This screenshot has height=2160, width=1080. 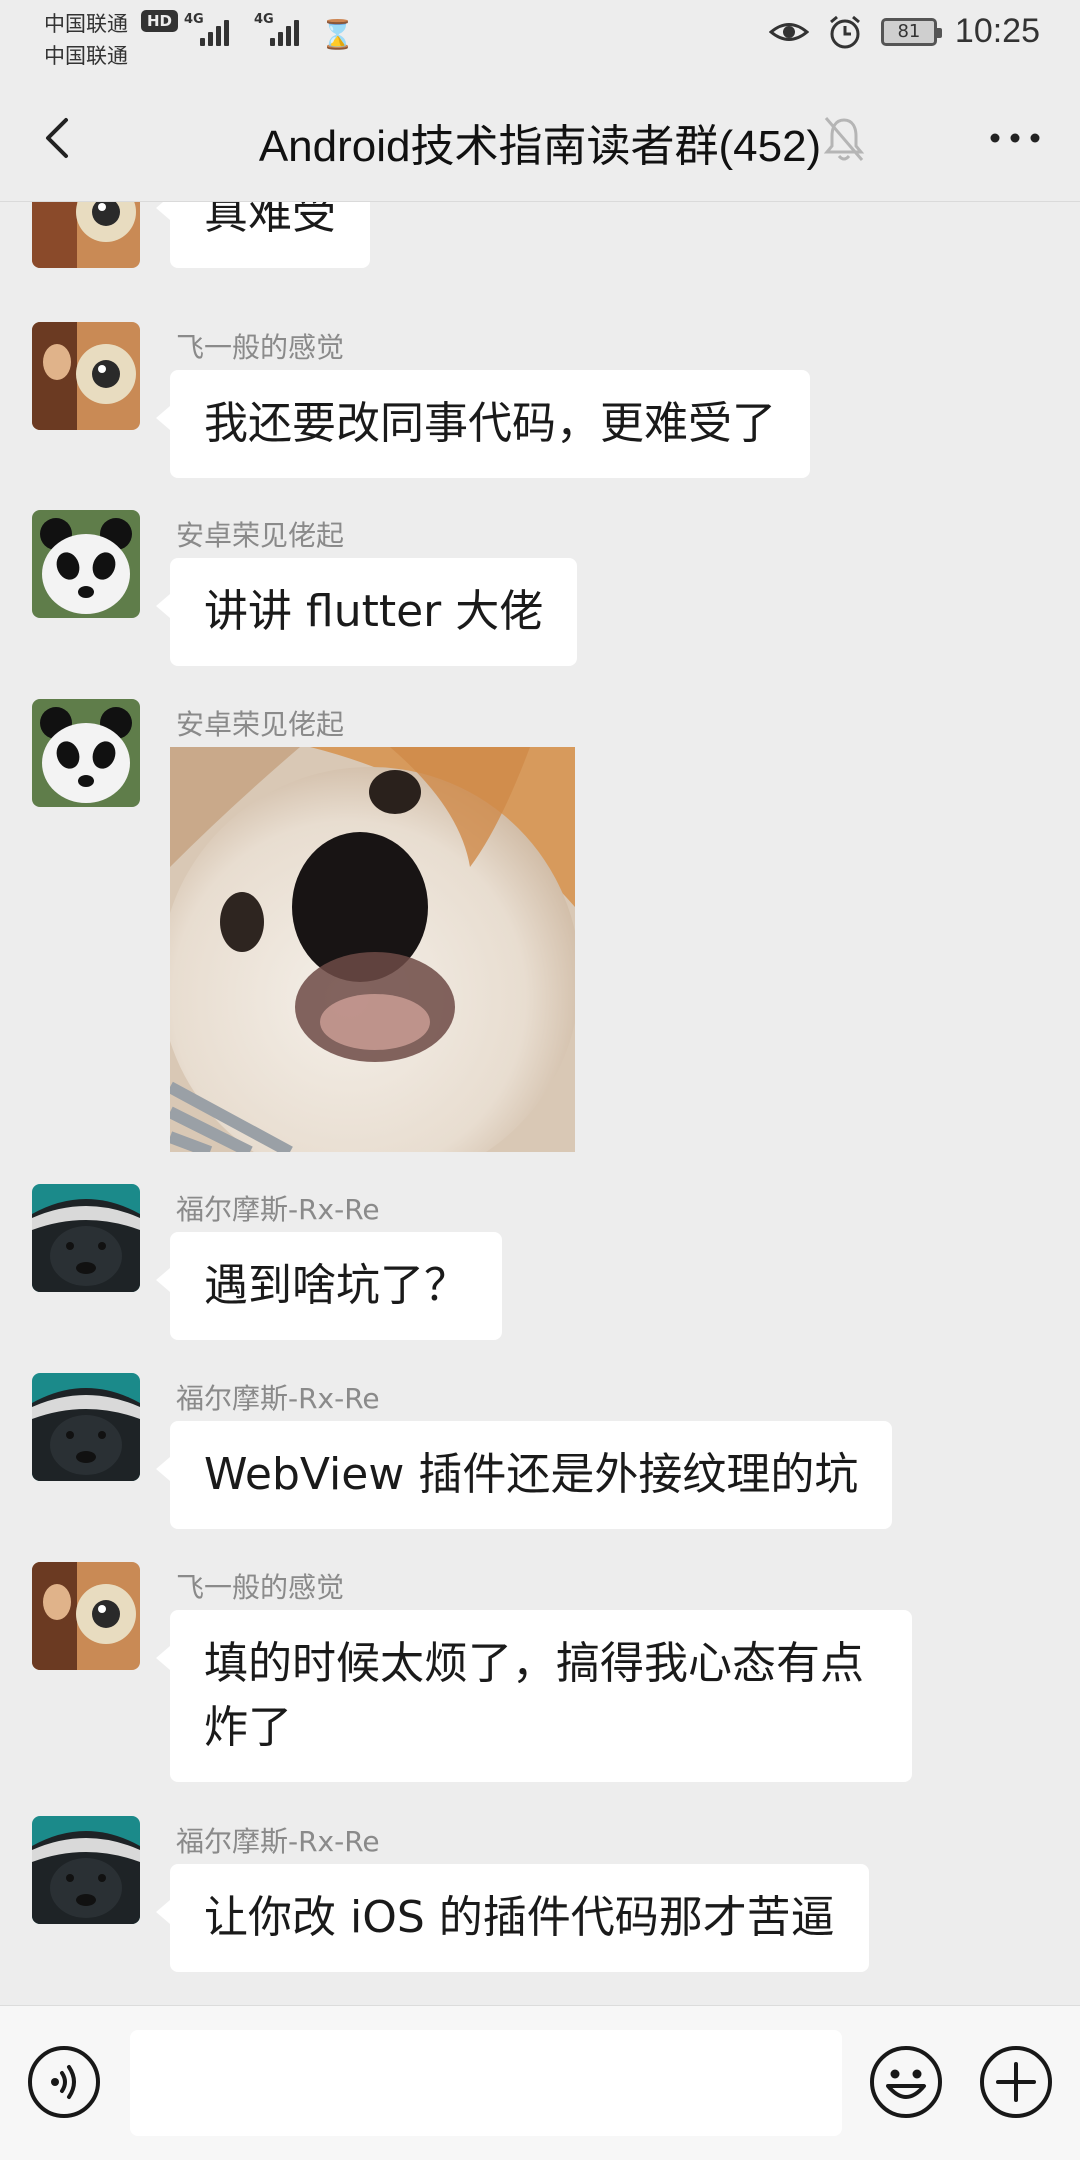 I want to click on more-icon, so click(x=1015, y=138).